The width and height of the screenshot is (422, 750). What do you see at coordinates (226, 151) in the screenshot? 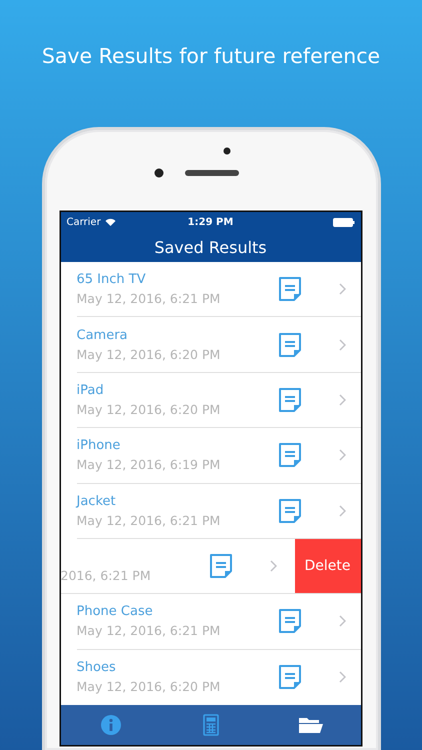
I see `sensor-icon` at bounding box center [226, 151].